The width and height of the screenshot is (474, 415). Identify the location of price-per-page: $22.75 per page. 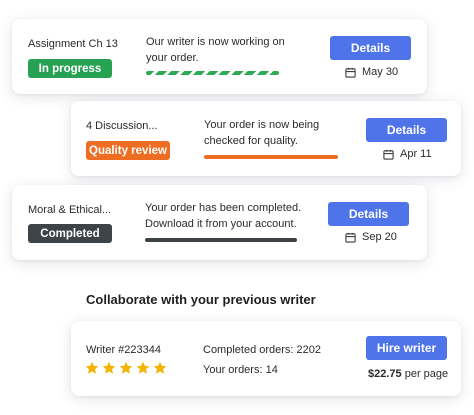
(408, 374).